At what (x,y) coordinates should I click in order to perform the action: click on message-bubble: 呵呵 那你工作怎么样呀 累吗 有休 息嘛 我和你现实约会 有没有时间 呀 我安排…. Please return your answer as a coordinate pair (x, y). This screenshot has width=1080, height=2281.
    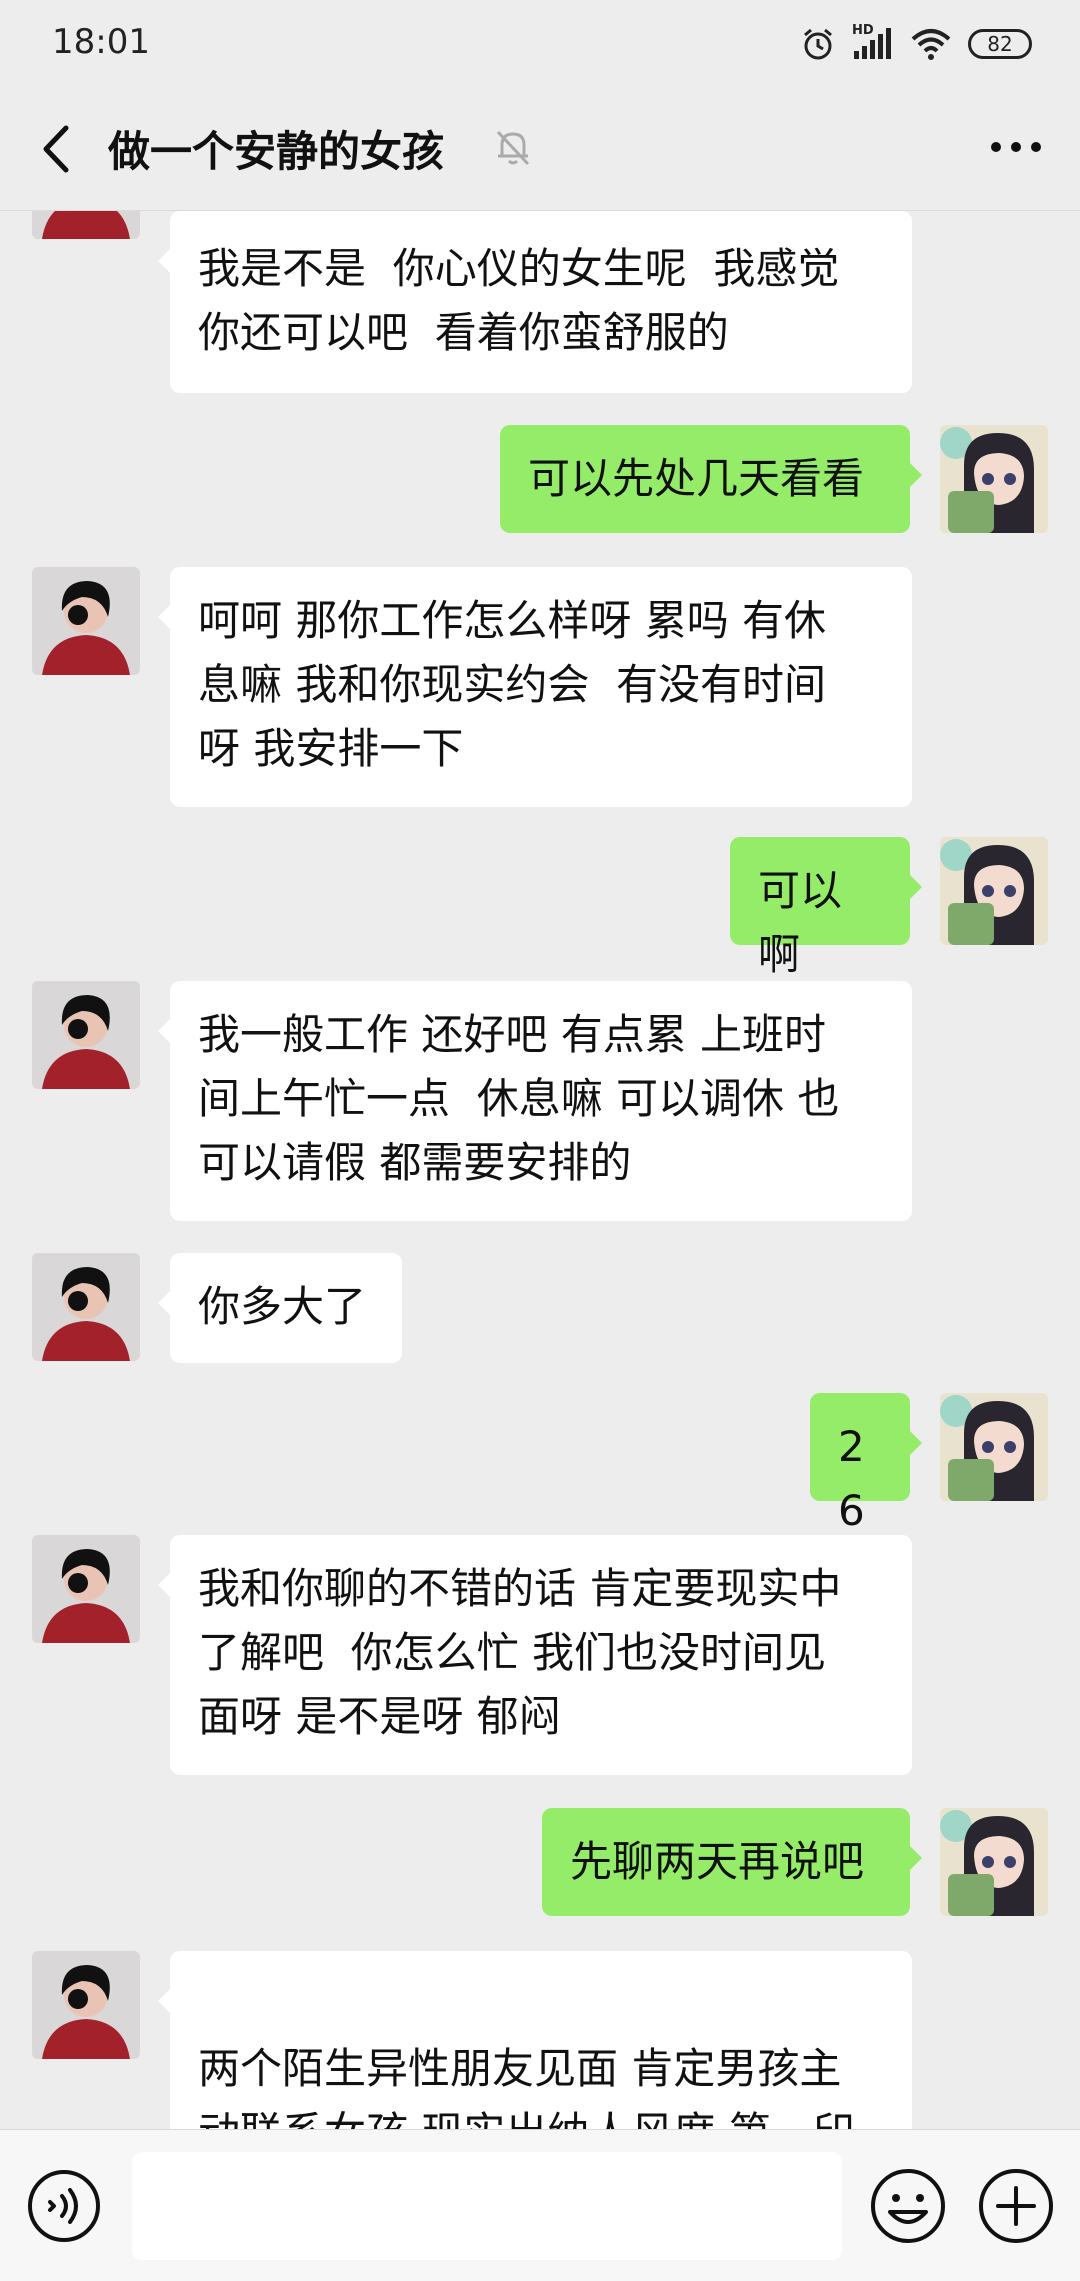
    Looking at the image, I should click on (535, 687).